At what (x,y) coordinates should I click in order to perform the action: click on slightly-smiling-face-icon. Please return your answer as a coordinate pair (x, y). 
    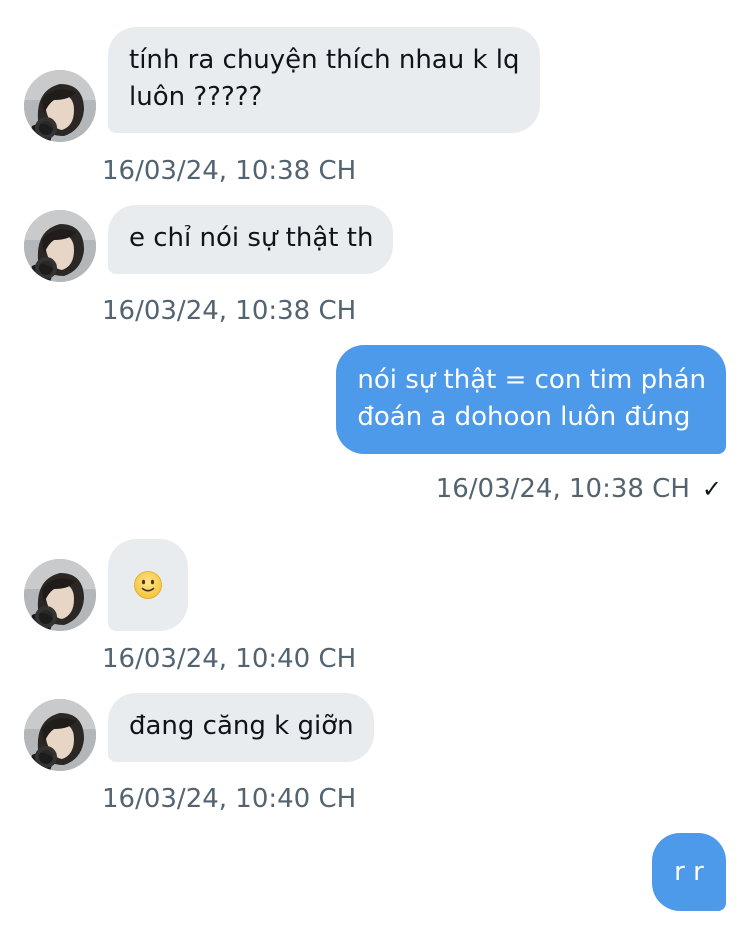
    Looking at the image, I should click on (148, 585).